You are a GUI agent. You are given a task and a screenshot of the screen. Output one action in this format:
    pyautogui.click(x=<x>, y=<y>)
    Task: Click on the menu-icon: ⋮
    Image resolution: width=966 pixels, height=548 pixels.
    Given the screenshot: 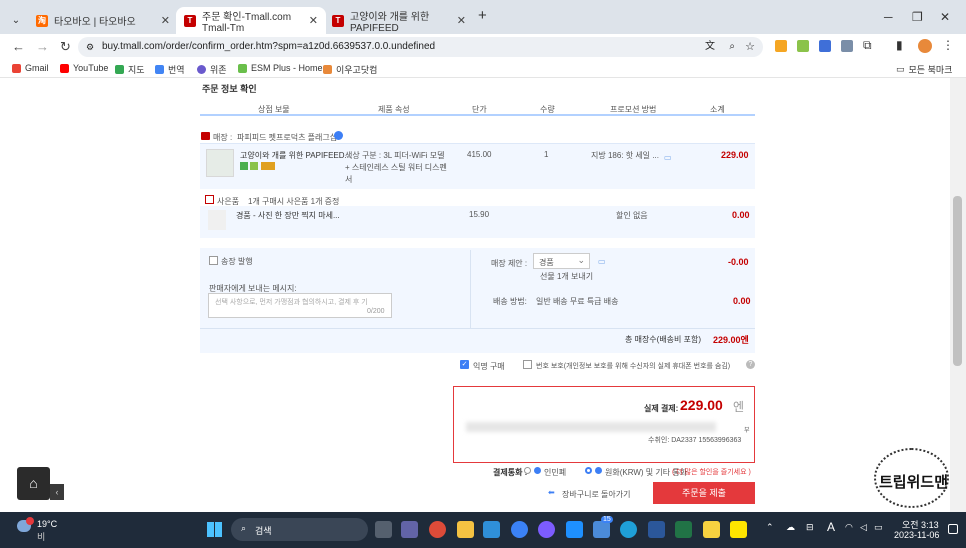 What is the action you would take?
    pyautogui.click(x=948, y=45)
    